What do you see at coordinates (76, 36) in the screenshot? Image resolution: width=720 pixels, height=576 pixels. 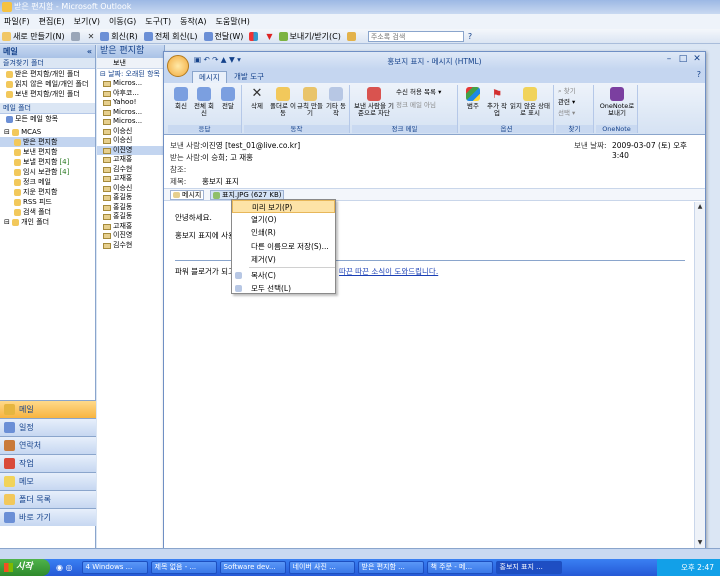 I see `print-button` at bounding box center [76, 36].